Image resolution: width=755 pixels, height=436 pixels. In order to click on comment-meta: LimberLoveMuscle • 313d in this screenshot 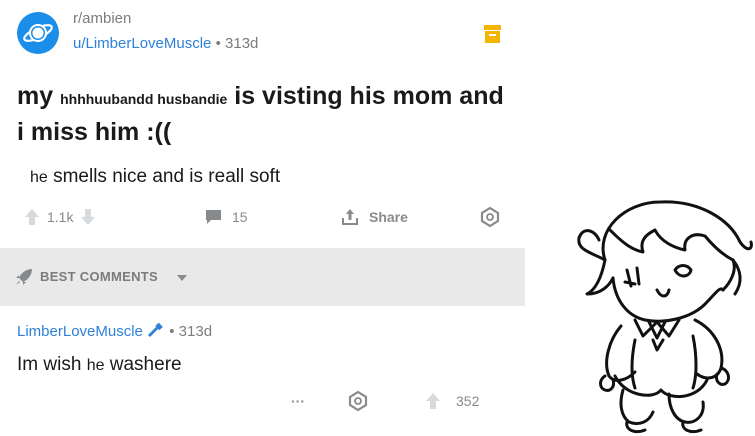, I will do `click(114, 331)`.